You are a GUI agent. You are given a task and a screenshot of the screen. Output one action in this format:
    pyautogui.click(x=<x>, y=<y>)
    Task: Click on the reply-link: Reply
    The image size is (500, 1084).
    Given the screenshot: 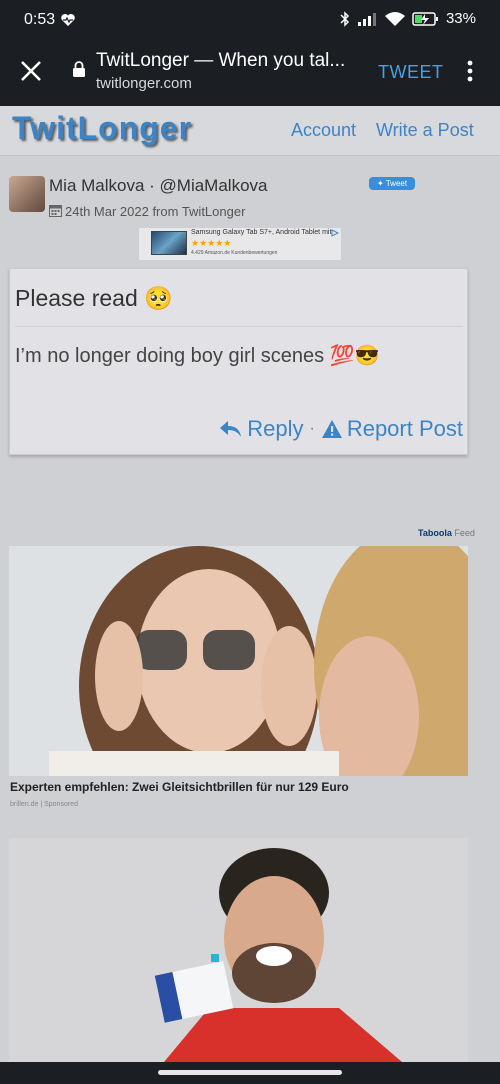 What is the action you would take?
    pyautogui.click(x=275, y=429)
    